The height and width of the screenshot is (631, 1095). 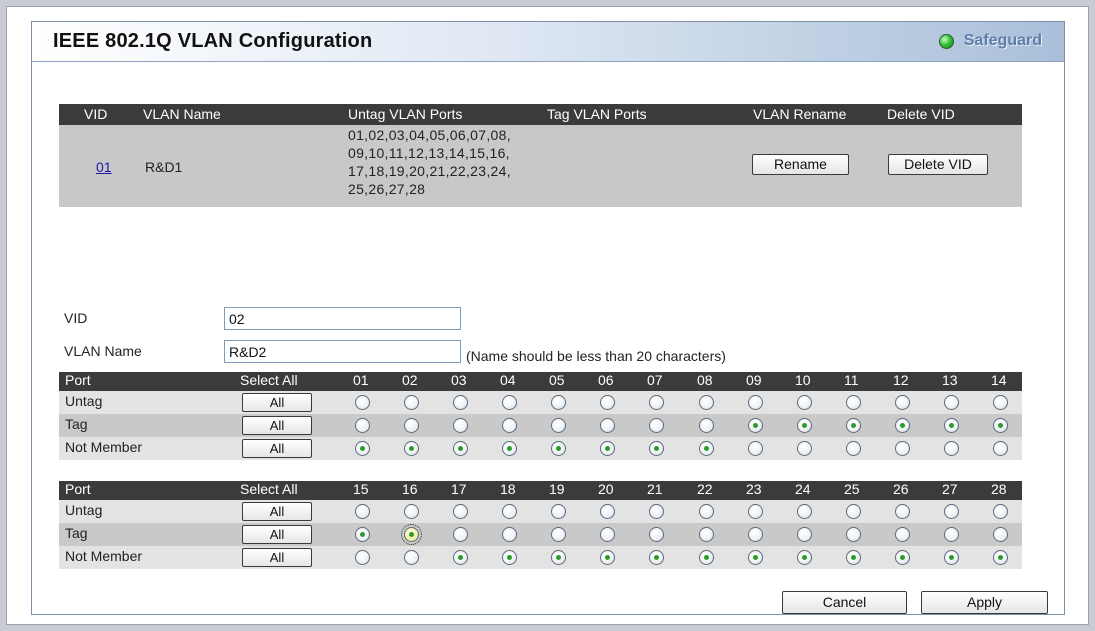 I want to click on vid-link: 01, so click(x=104, y=167).